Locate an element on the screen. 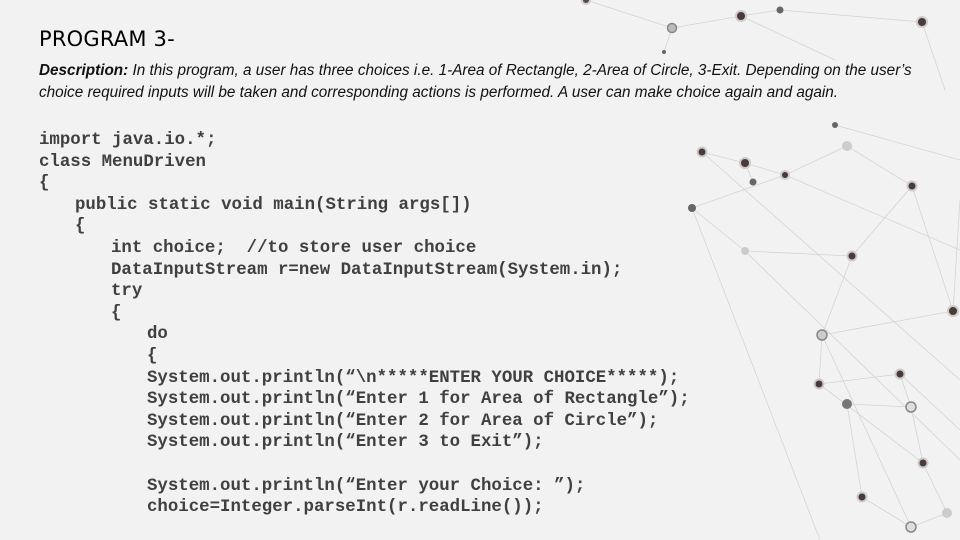 The image size is (960, 540). description-label: Description: is located at coordinates (84, 70).